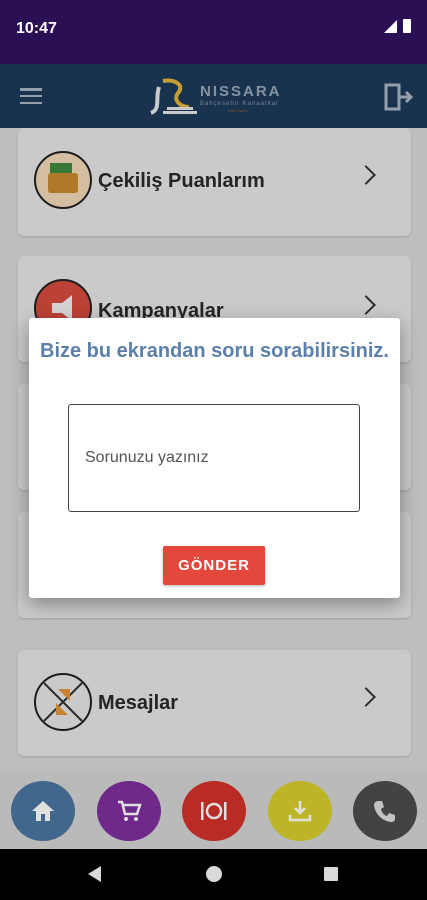 The width and height of the screenshot is (427, 900). What do you see at coordinates (331, 874) in the screenshot?
I see `recent-apps-icon` at bounding box center [331, 874].